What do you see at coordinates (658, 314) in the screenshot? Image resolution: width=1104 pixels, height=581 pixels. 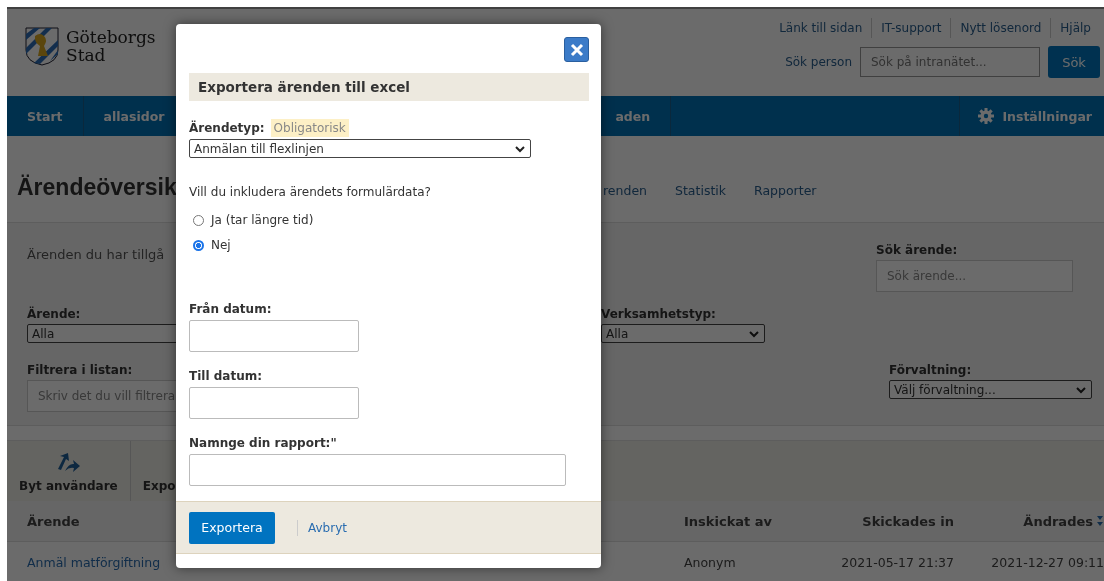 I see `field-label: Verksamhetstyp:` at bounding box center [658, 314].